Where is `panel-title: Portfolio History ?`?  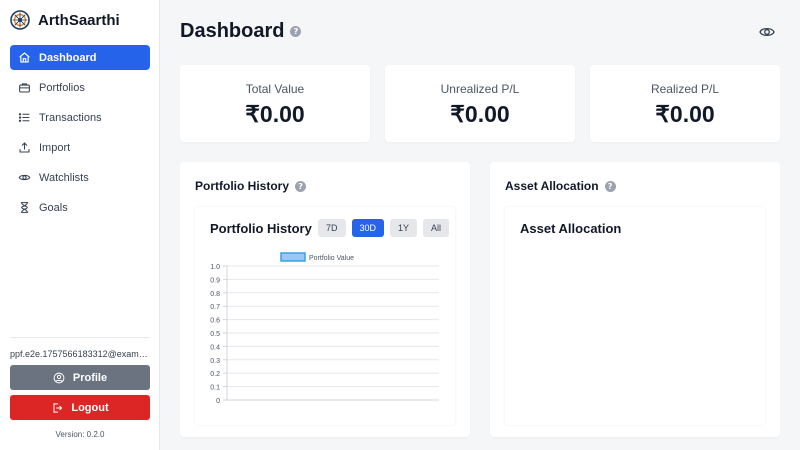 panel-title: Portfolio History ? is located at coordinates (251, 186).